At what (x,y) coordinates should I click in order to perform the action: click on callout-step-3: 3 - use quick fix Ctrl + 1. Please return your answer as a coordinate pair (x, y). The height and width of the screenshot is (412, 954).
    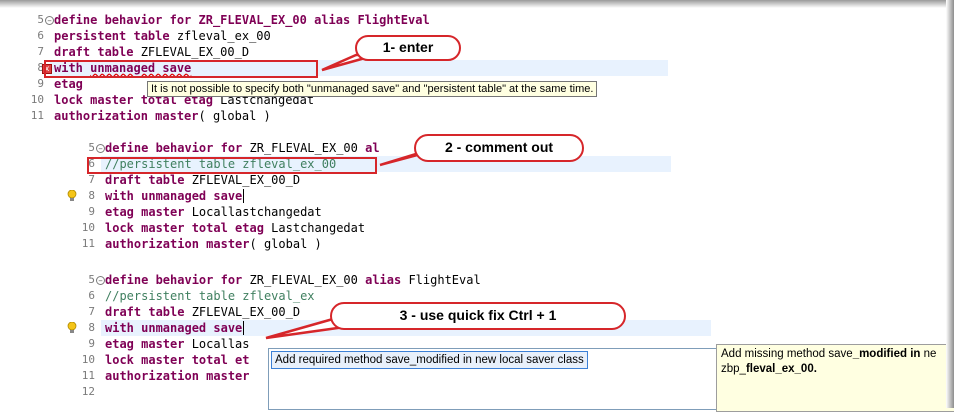
    Looking at the image, I should click on (478, 316).